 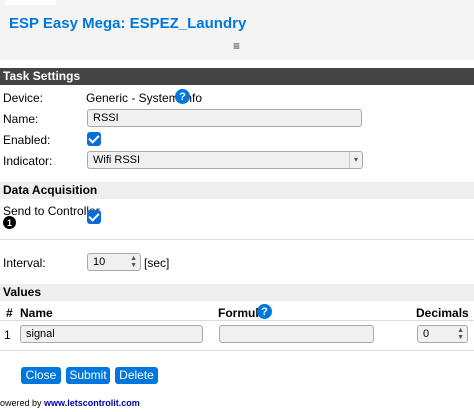 I want to click on name-input: RSSI, so click(x=224, y=118).